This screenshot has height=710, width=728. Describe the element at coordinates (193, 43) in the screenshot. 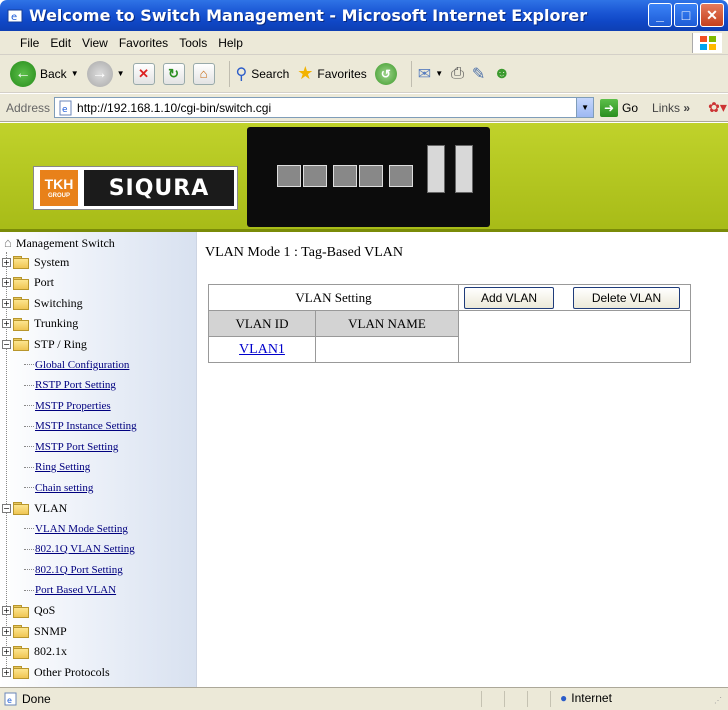

I see `menu-tools: Tools` at that location.